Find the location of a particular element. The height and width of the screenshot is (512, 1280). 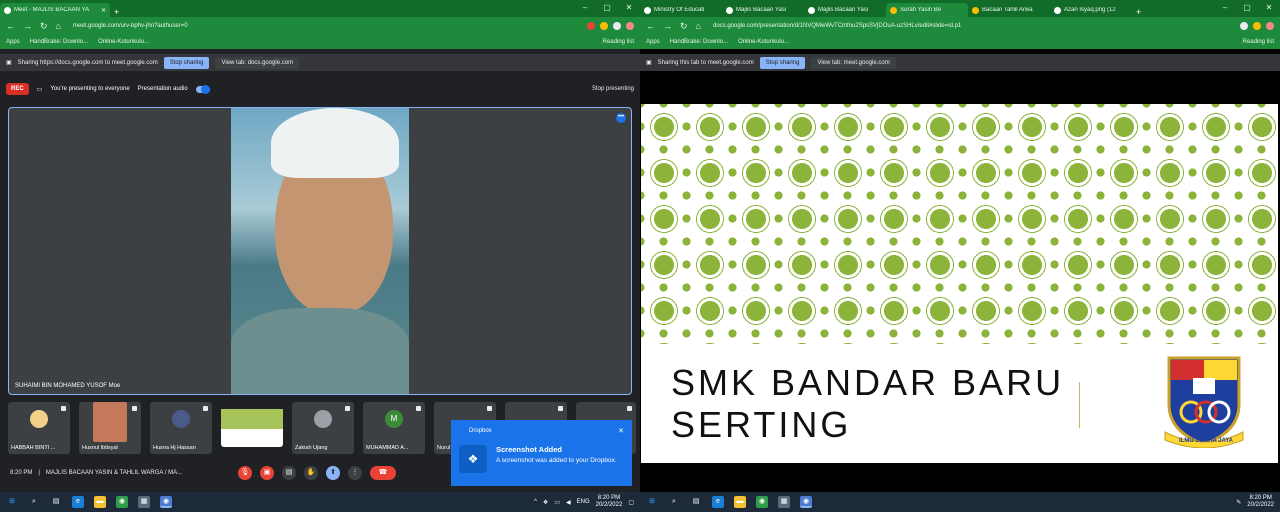

leave-call-button: ☎ is located at coordinates (383, 473).